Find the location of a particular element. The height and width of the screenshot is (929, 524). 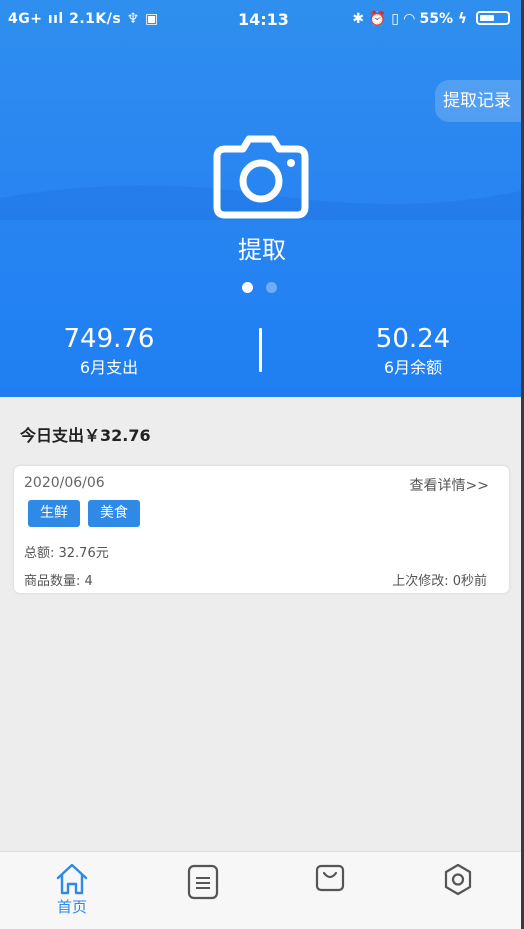

clock: 14:13 is located at coordinates (263, 19).